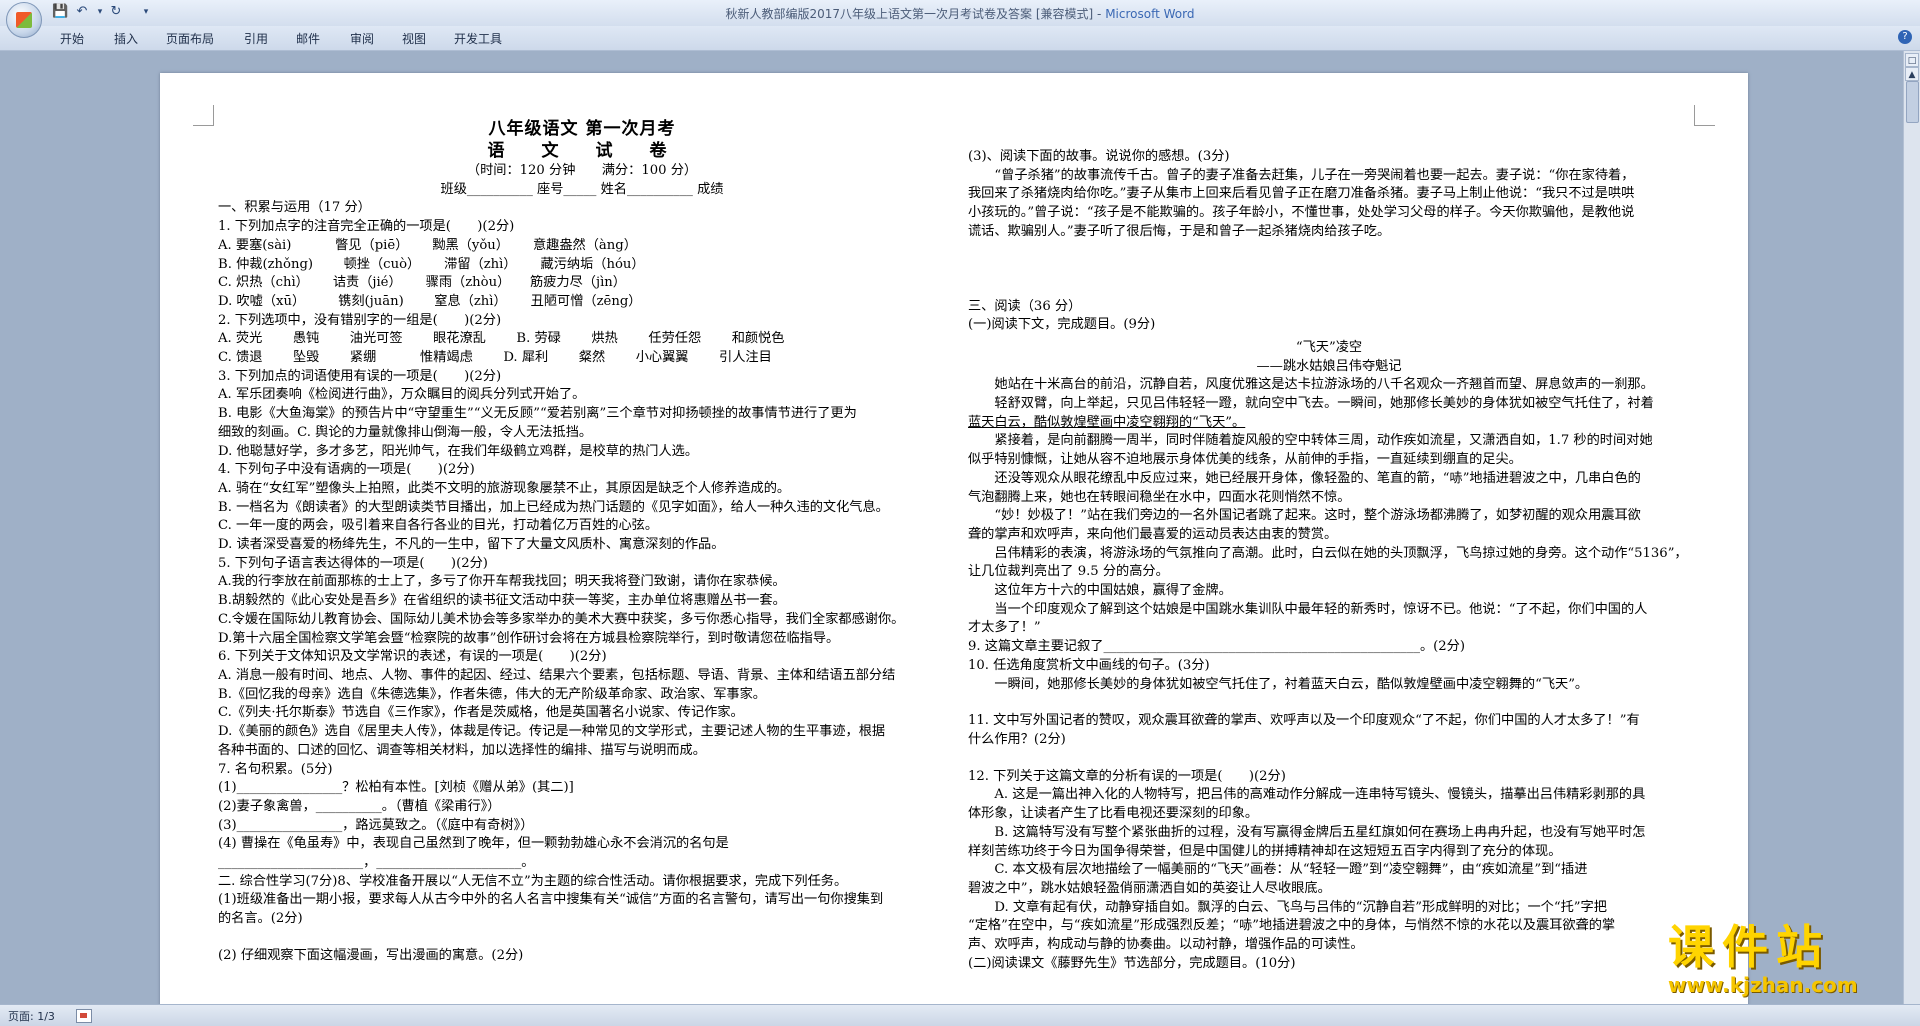 This screenshot has height=1026, width=1920. Describe the element at coordinates (275, 769) in the screenshot. I see `question-line: 7. 名句积累。(5分)` at that location.